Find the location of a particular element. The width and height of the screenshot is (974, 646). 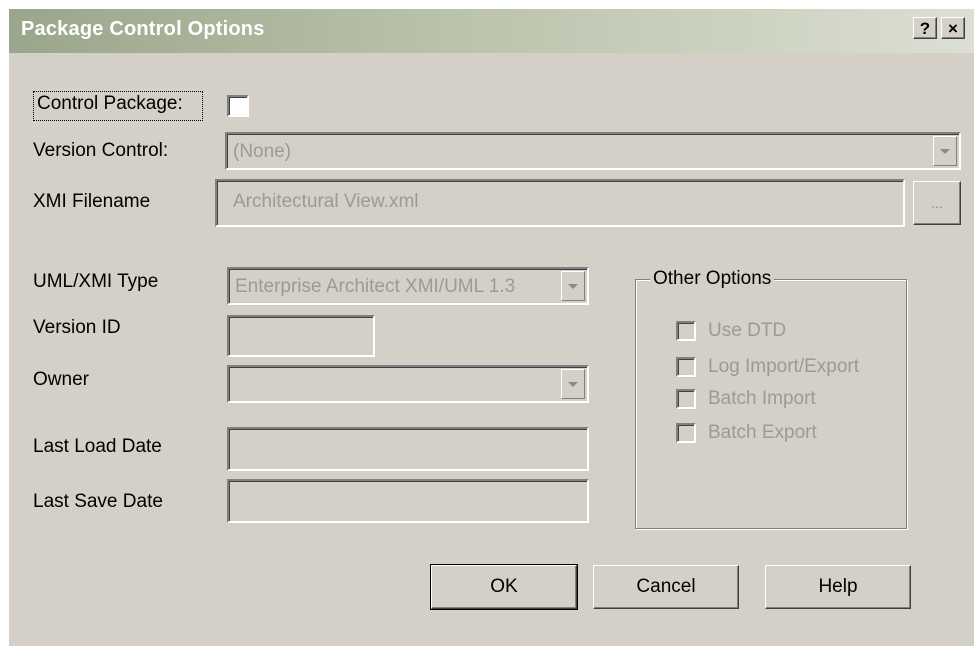

help-button: Help is located at coordinates (838, 587).